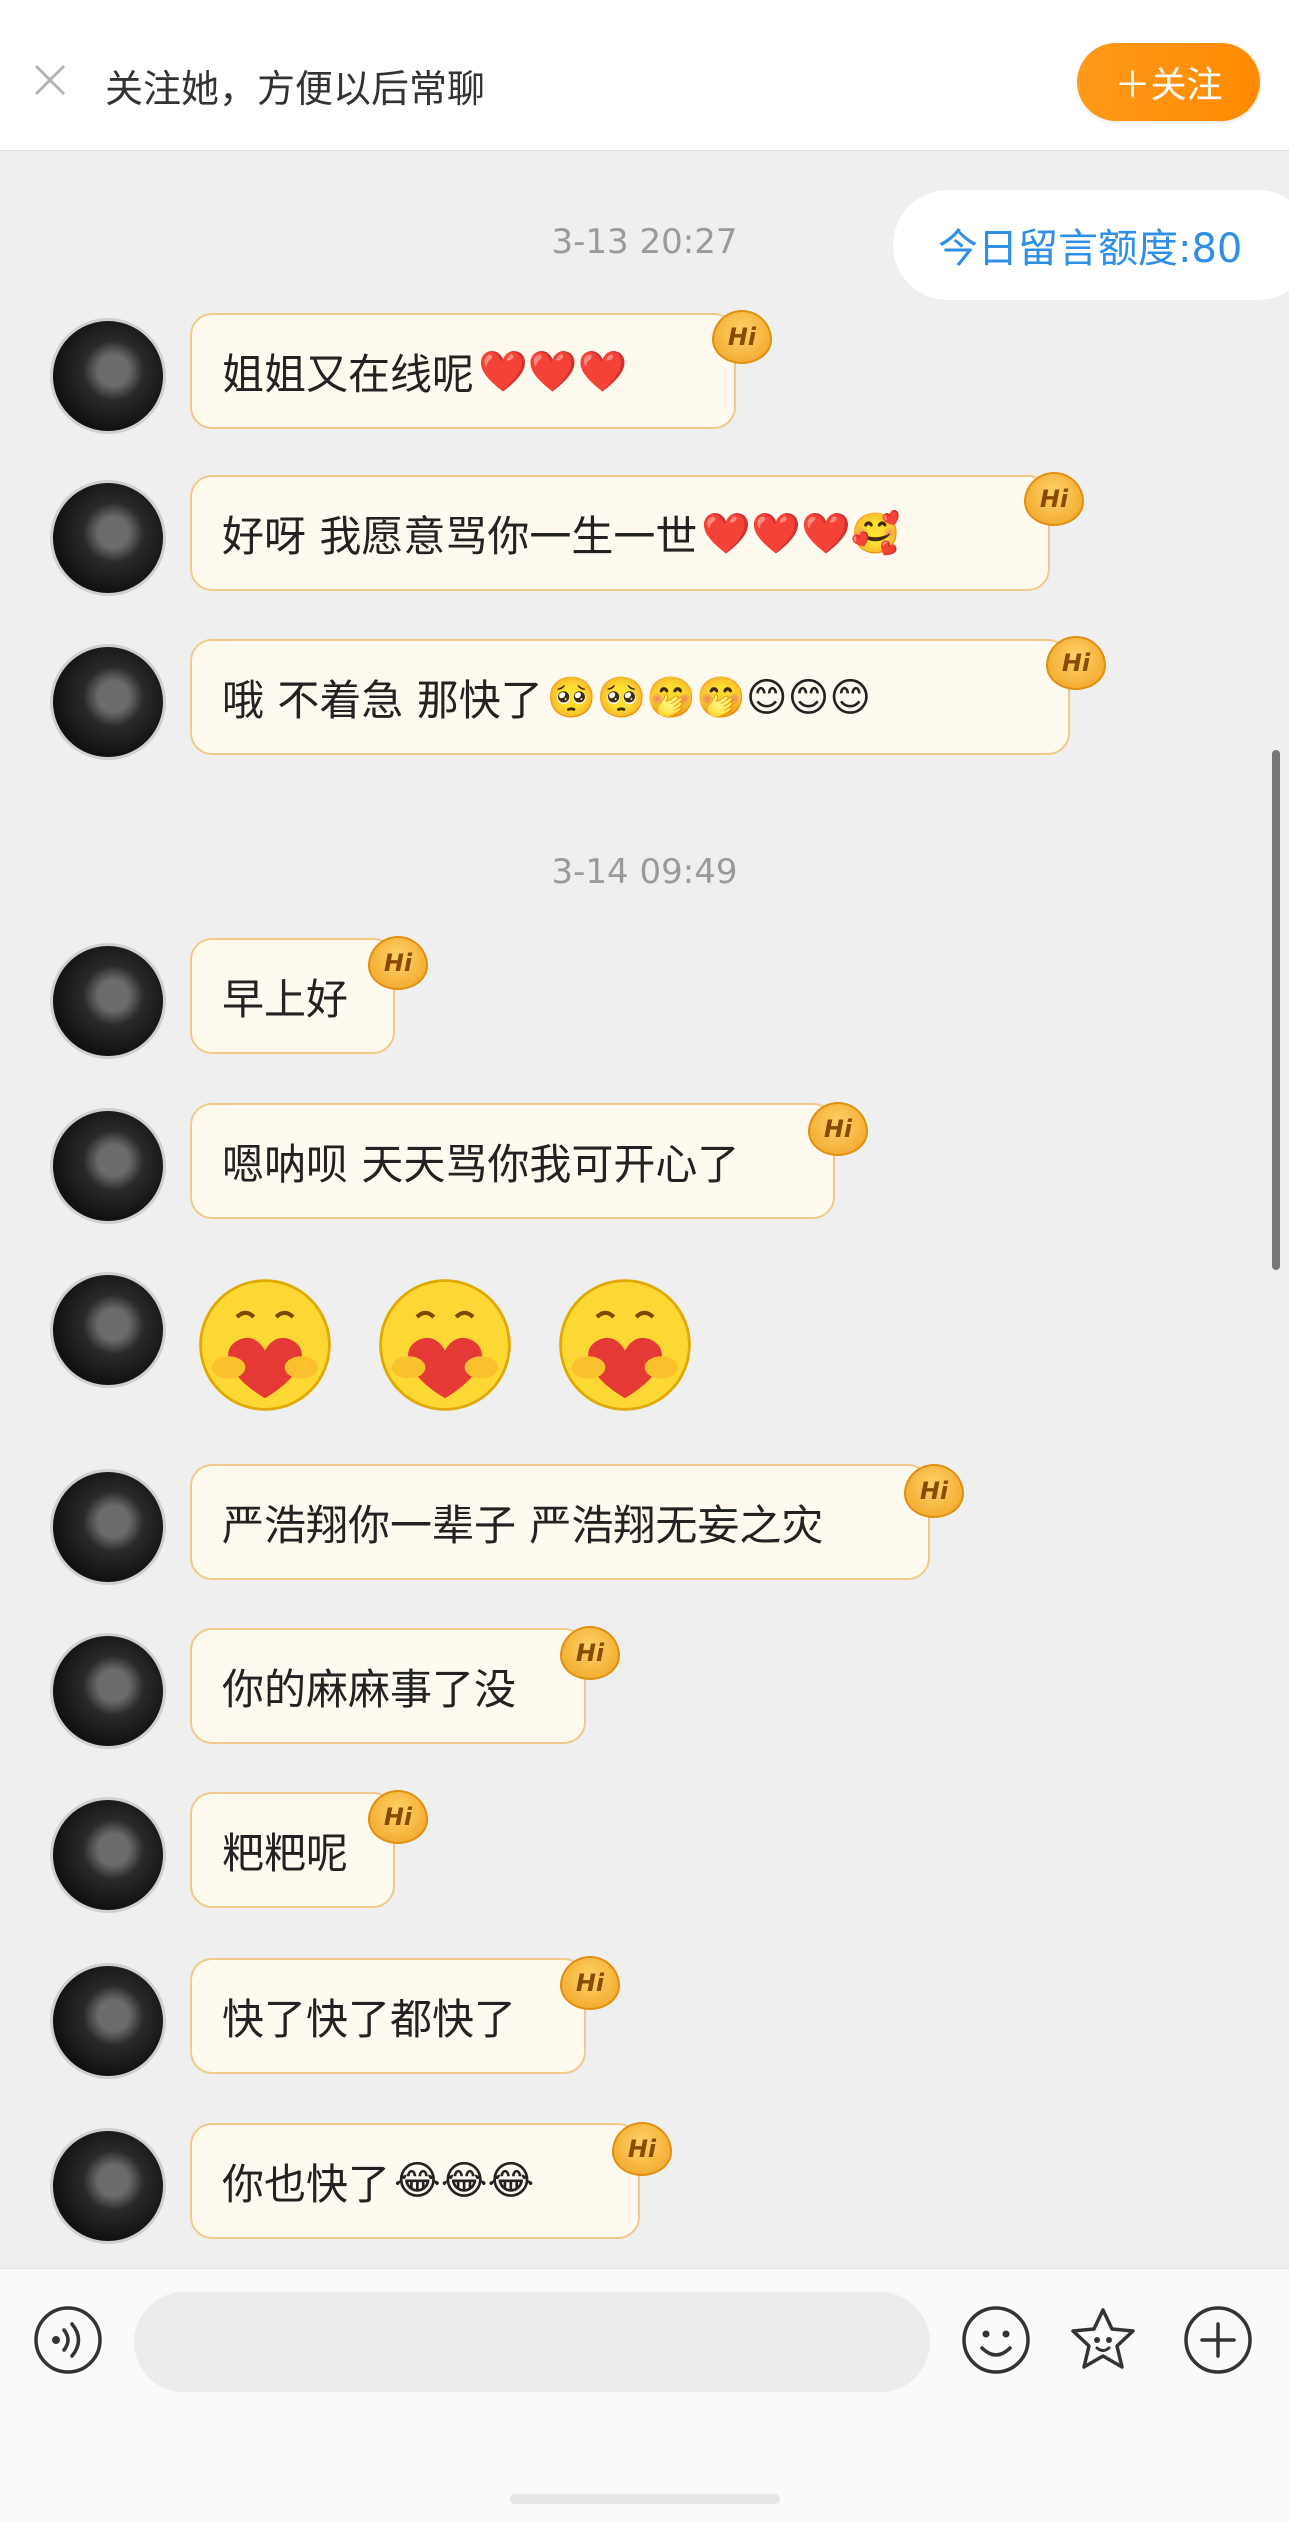  I want to click on message-bubble: 你也快了 😂😂😂, so click(415, 2181).